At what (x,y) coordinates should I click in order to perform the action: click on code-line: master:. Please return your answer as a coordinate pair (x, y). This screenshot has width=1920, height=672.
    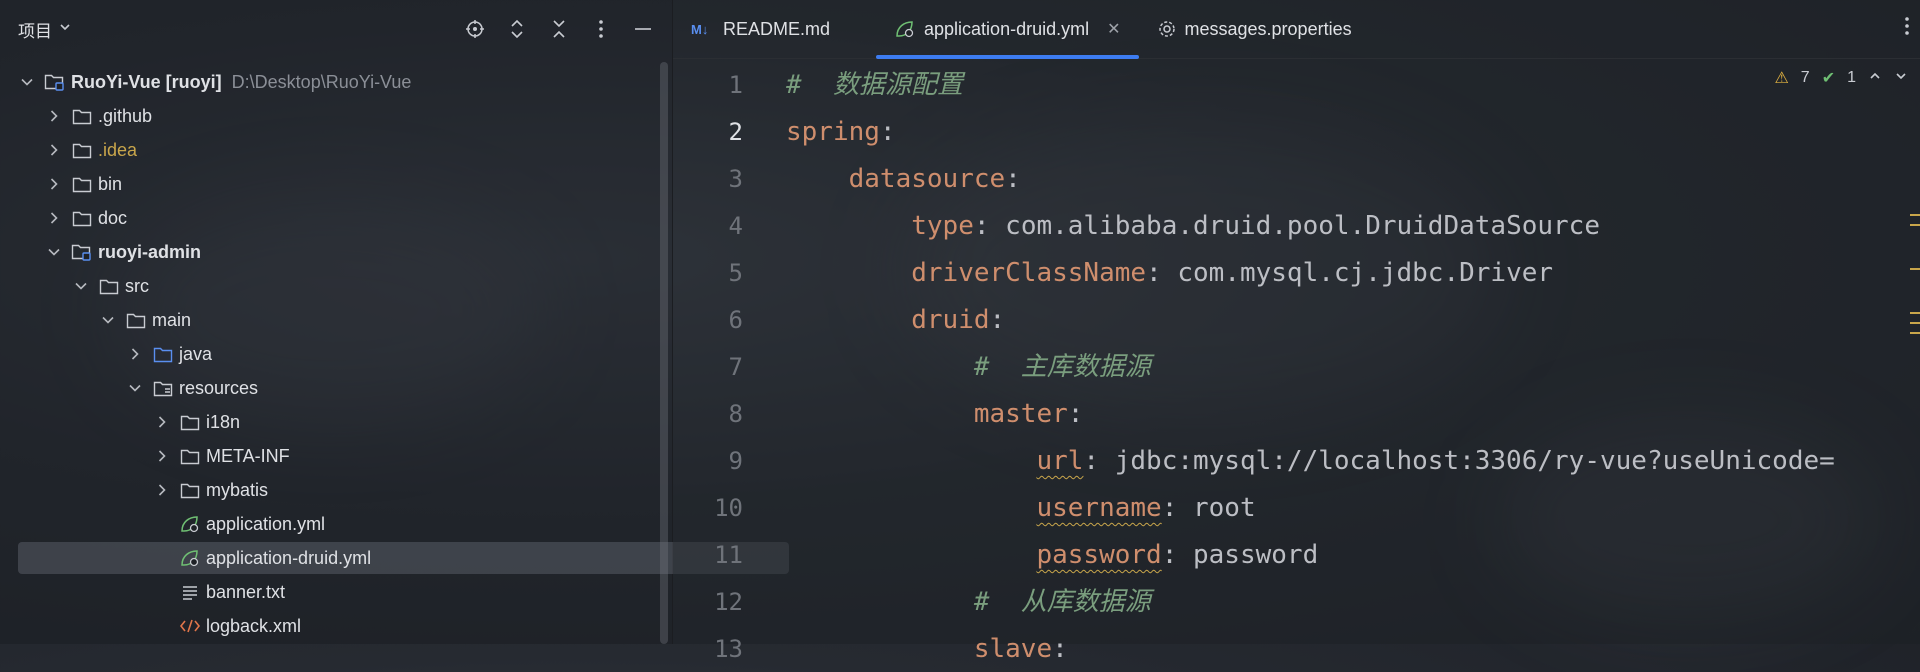
    Looking at the image, I should click on (935, 414).